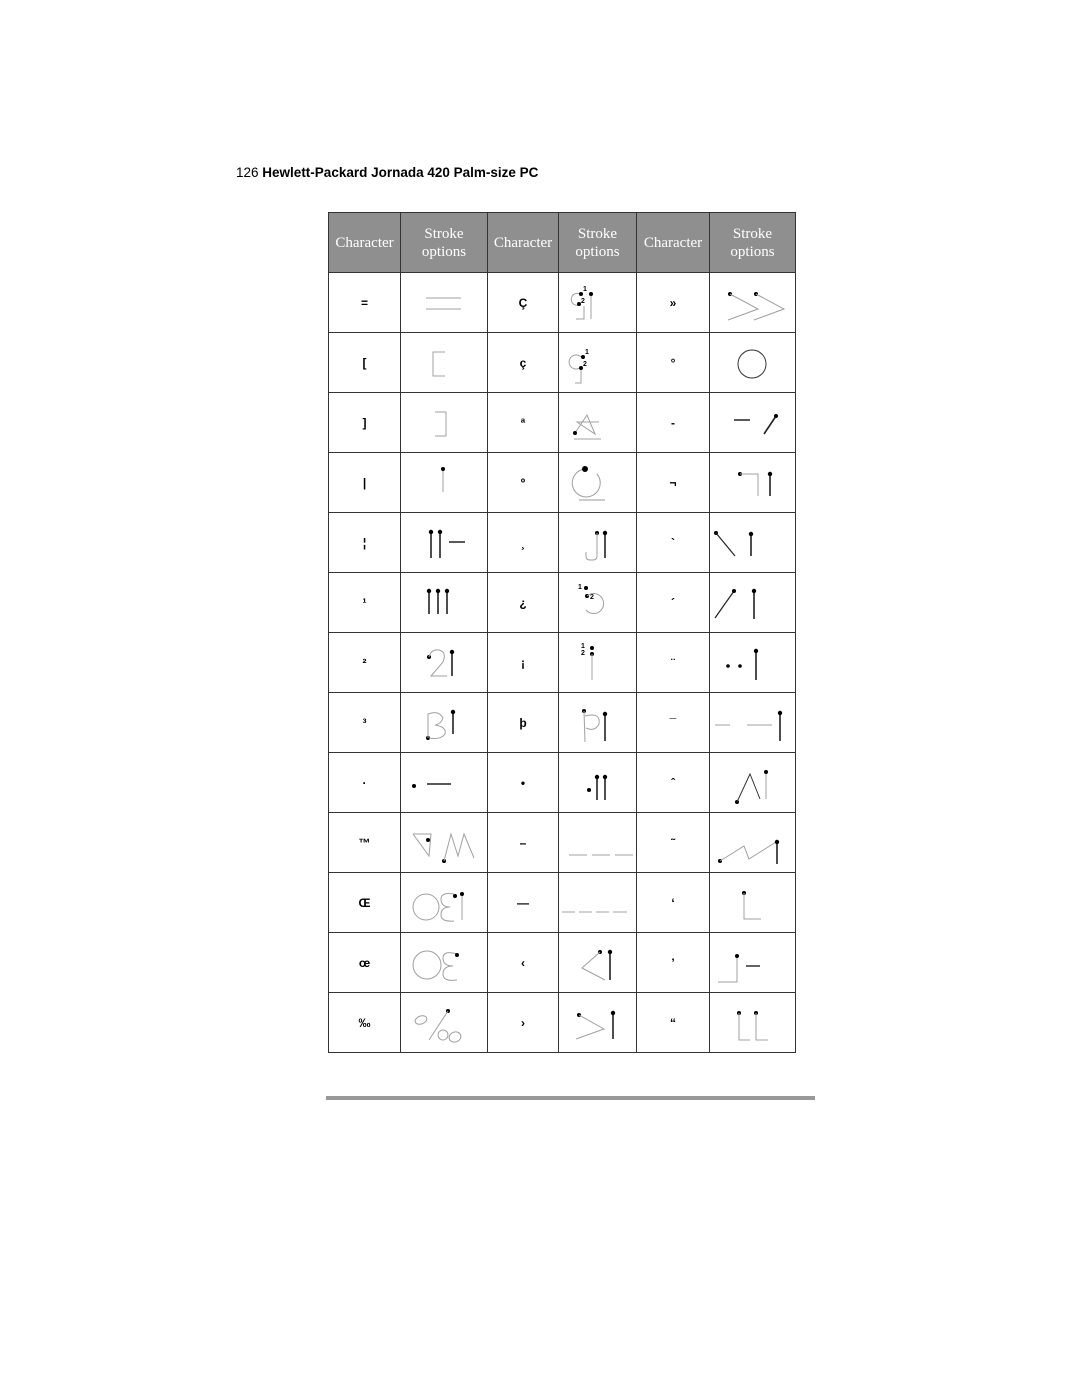 The width and height of the screenshot is (1080, 1397). I want to click on degree-strokes-diagram, so click(752, 363).